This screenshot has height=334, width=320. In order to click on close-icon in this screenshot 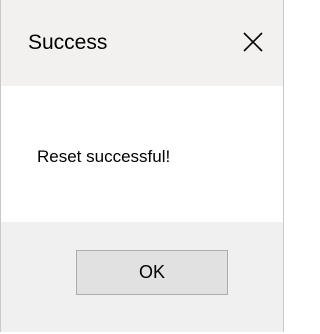, I will do `click(253, 42)`.